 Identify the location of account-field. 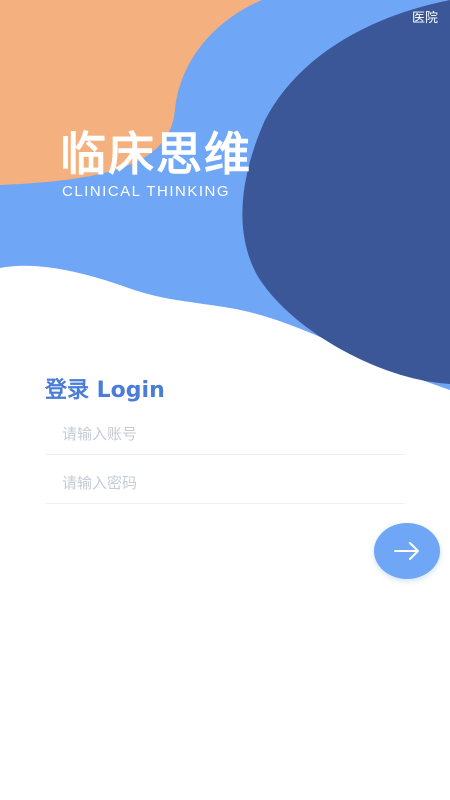
(225, 434).